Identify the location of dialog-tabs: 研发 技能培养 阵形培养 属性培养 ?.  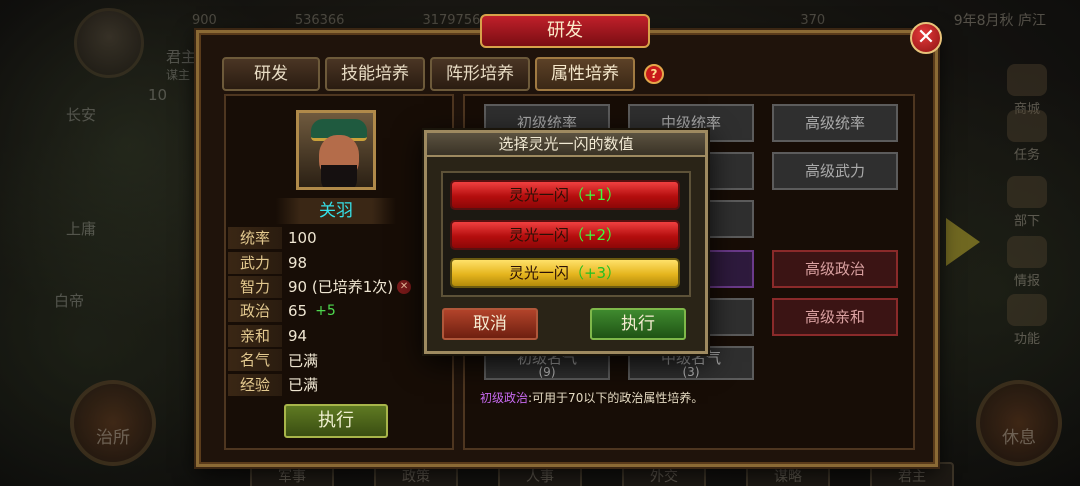
(443, 74).